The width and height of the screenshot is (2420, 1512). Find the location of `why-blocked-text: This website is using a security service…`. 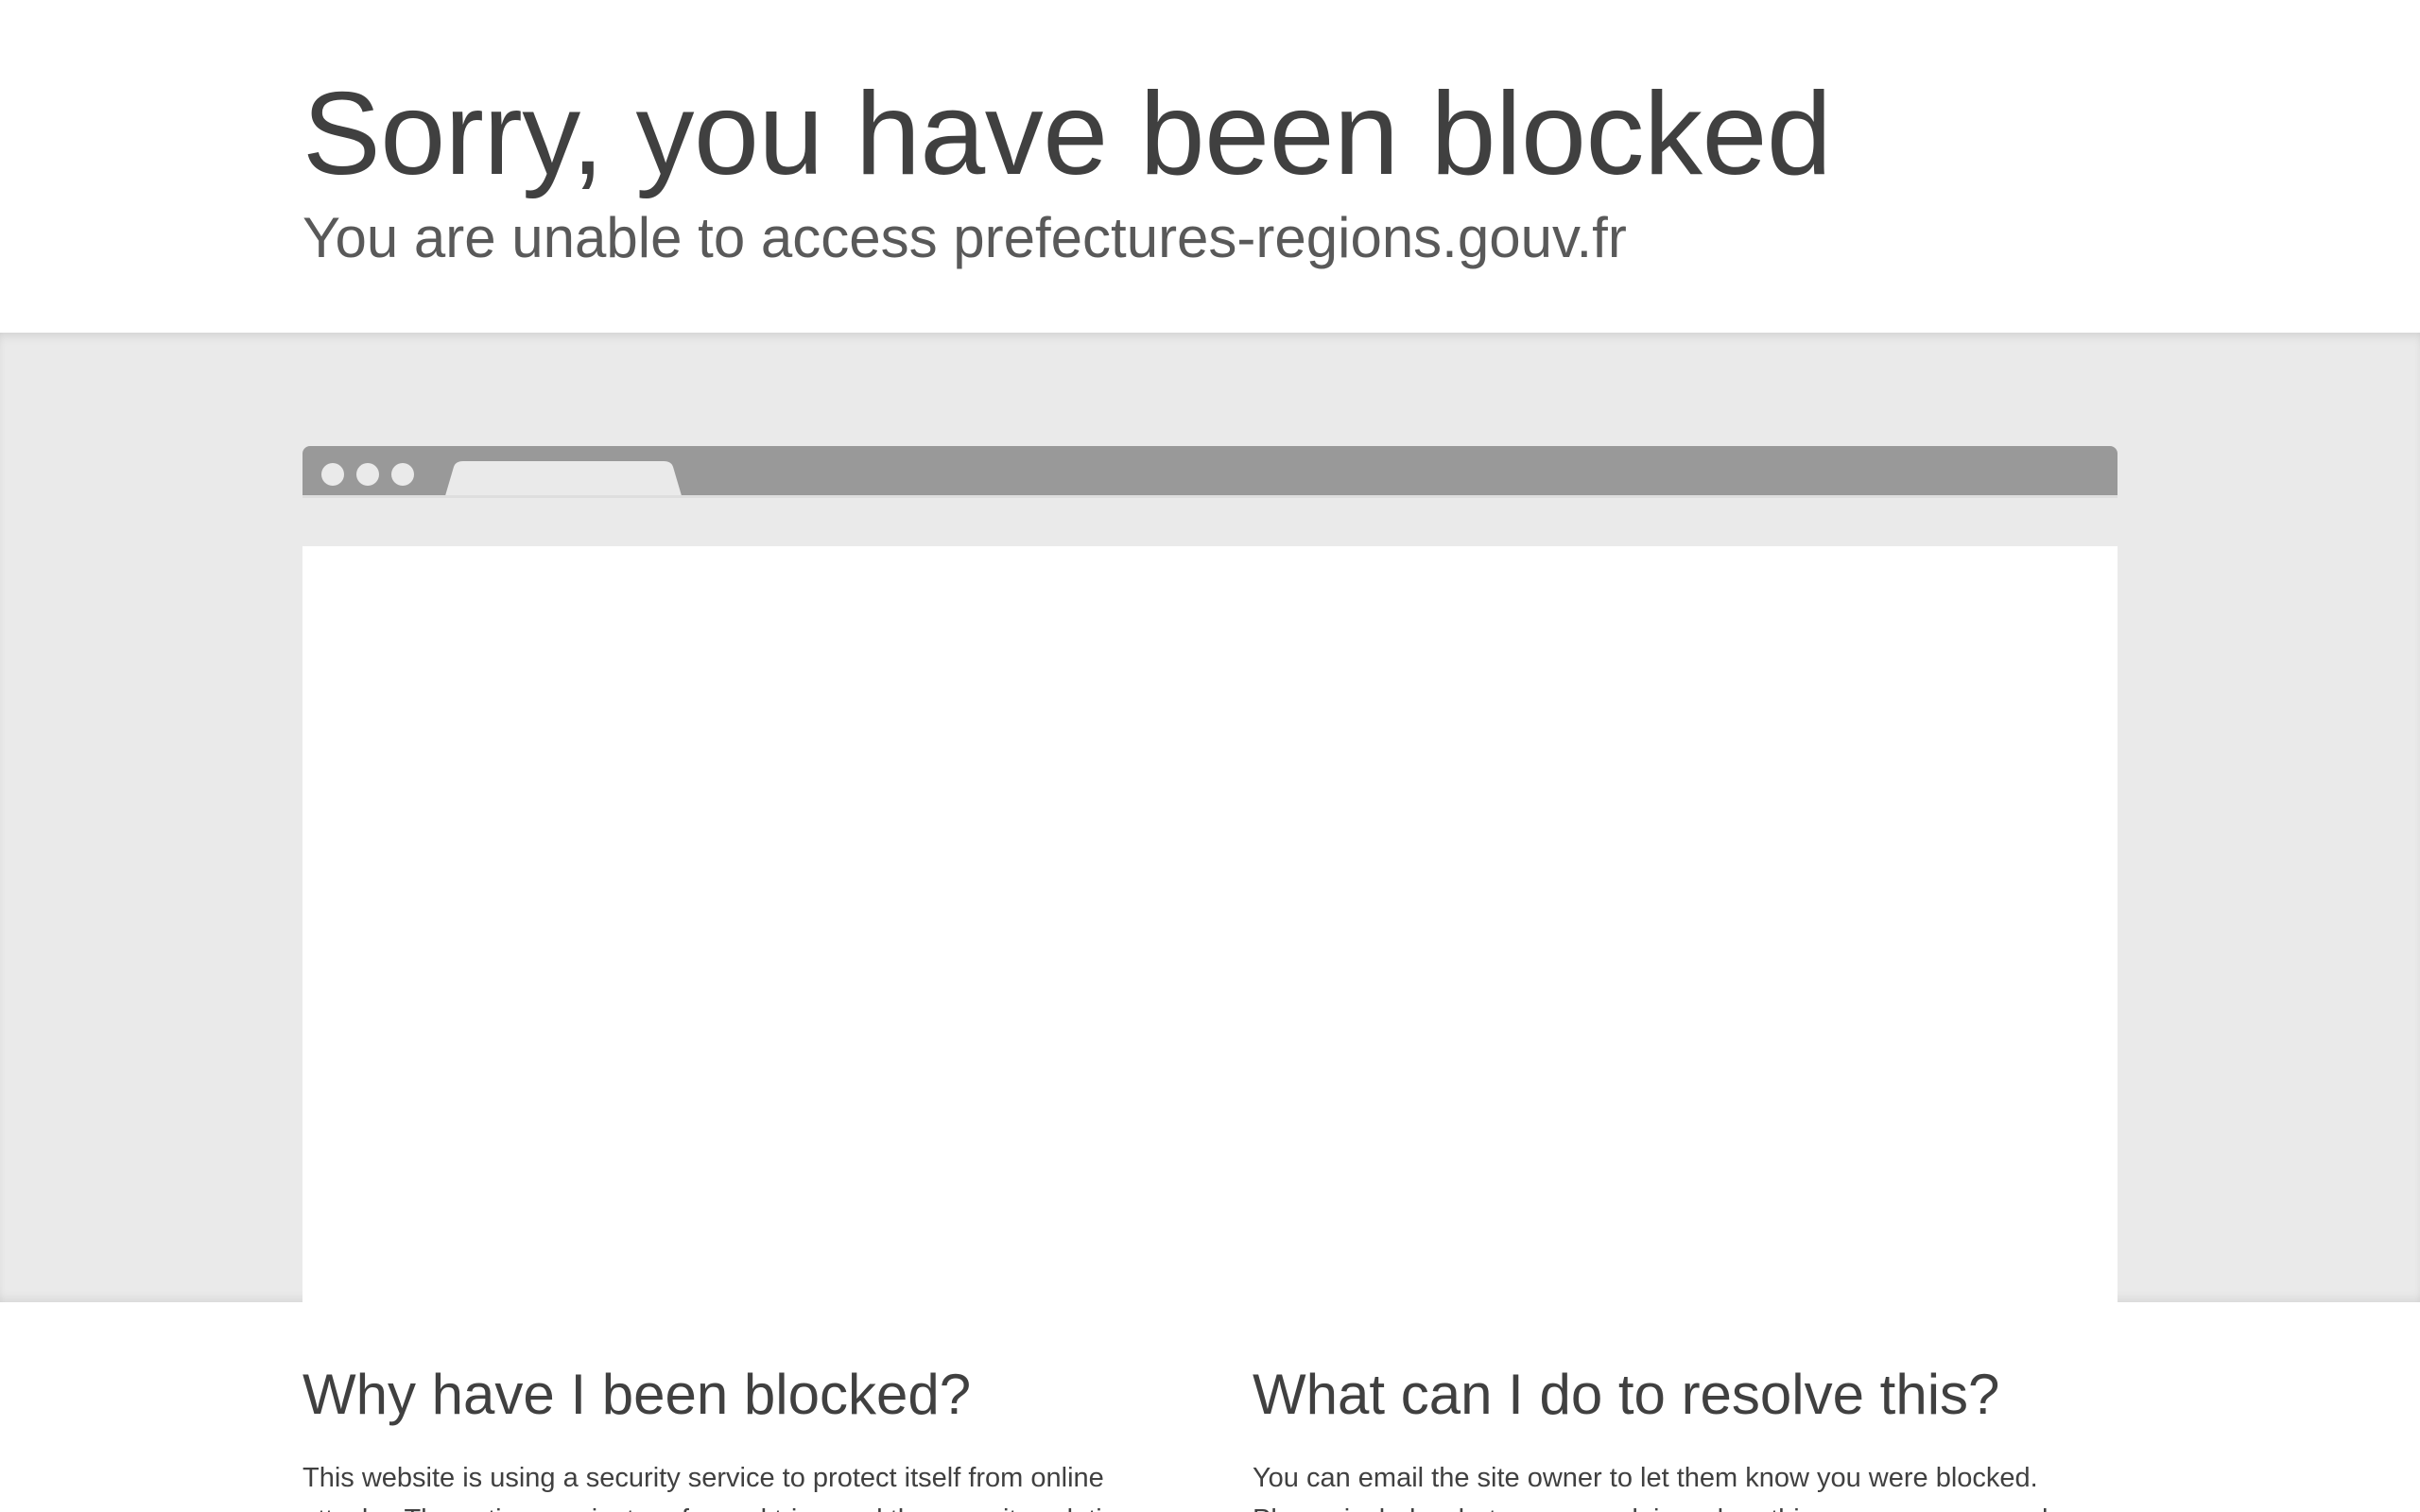

why-blocked-text: This website is using a security service… is located at coordinates (721, 1487).